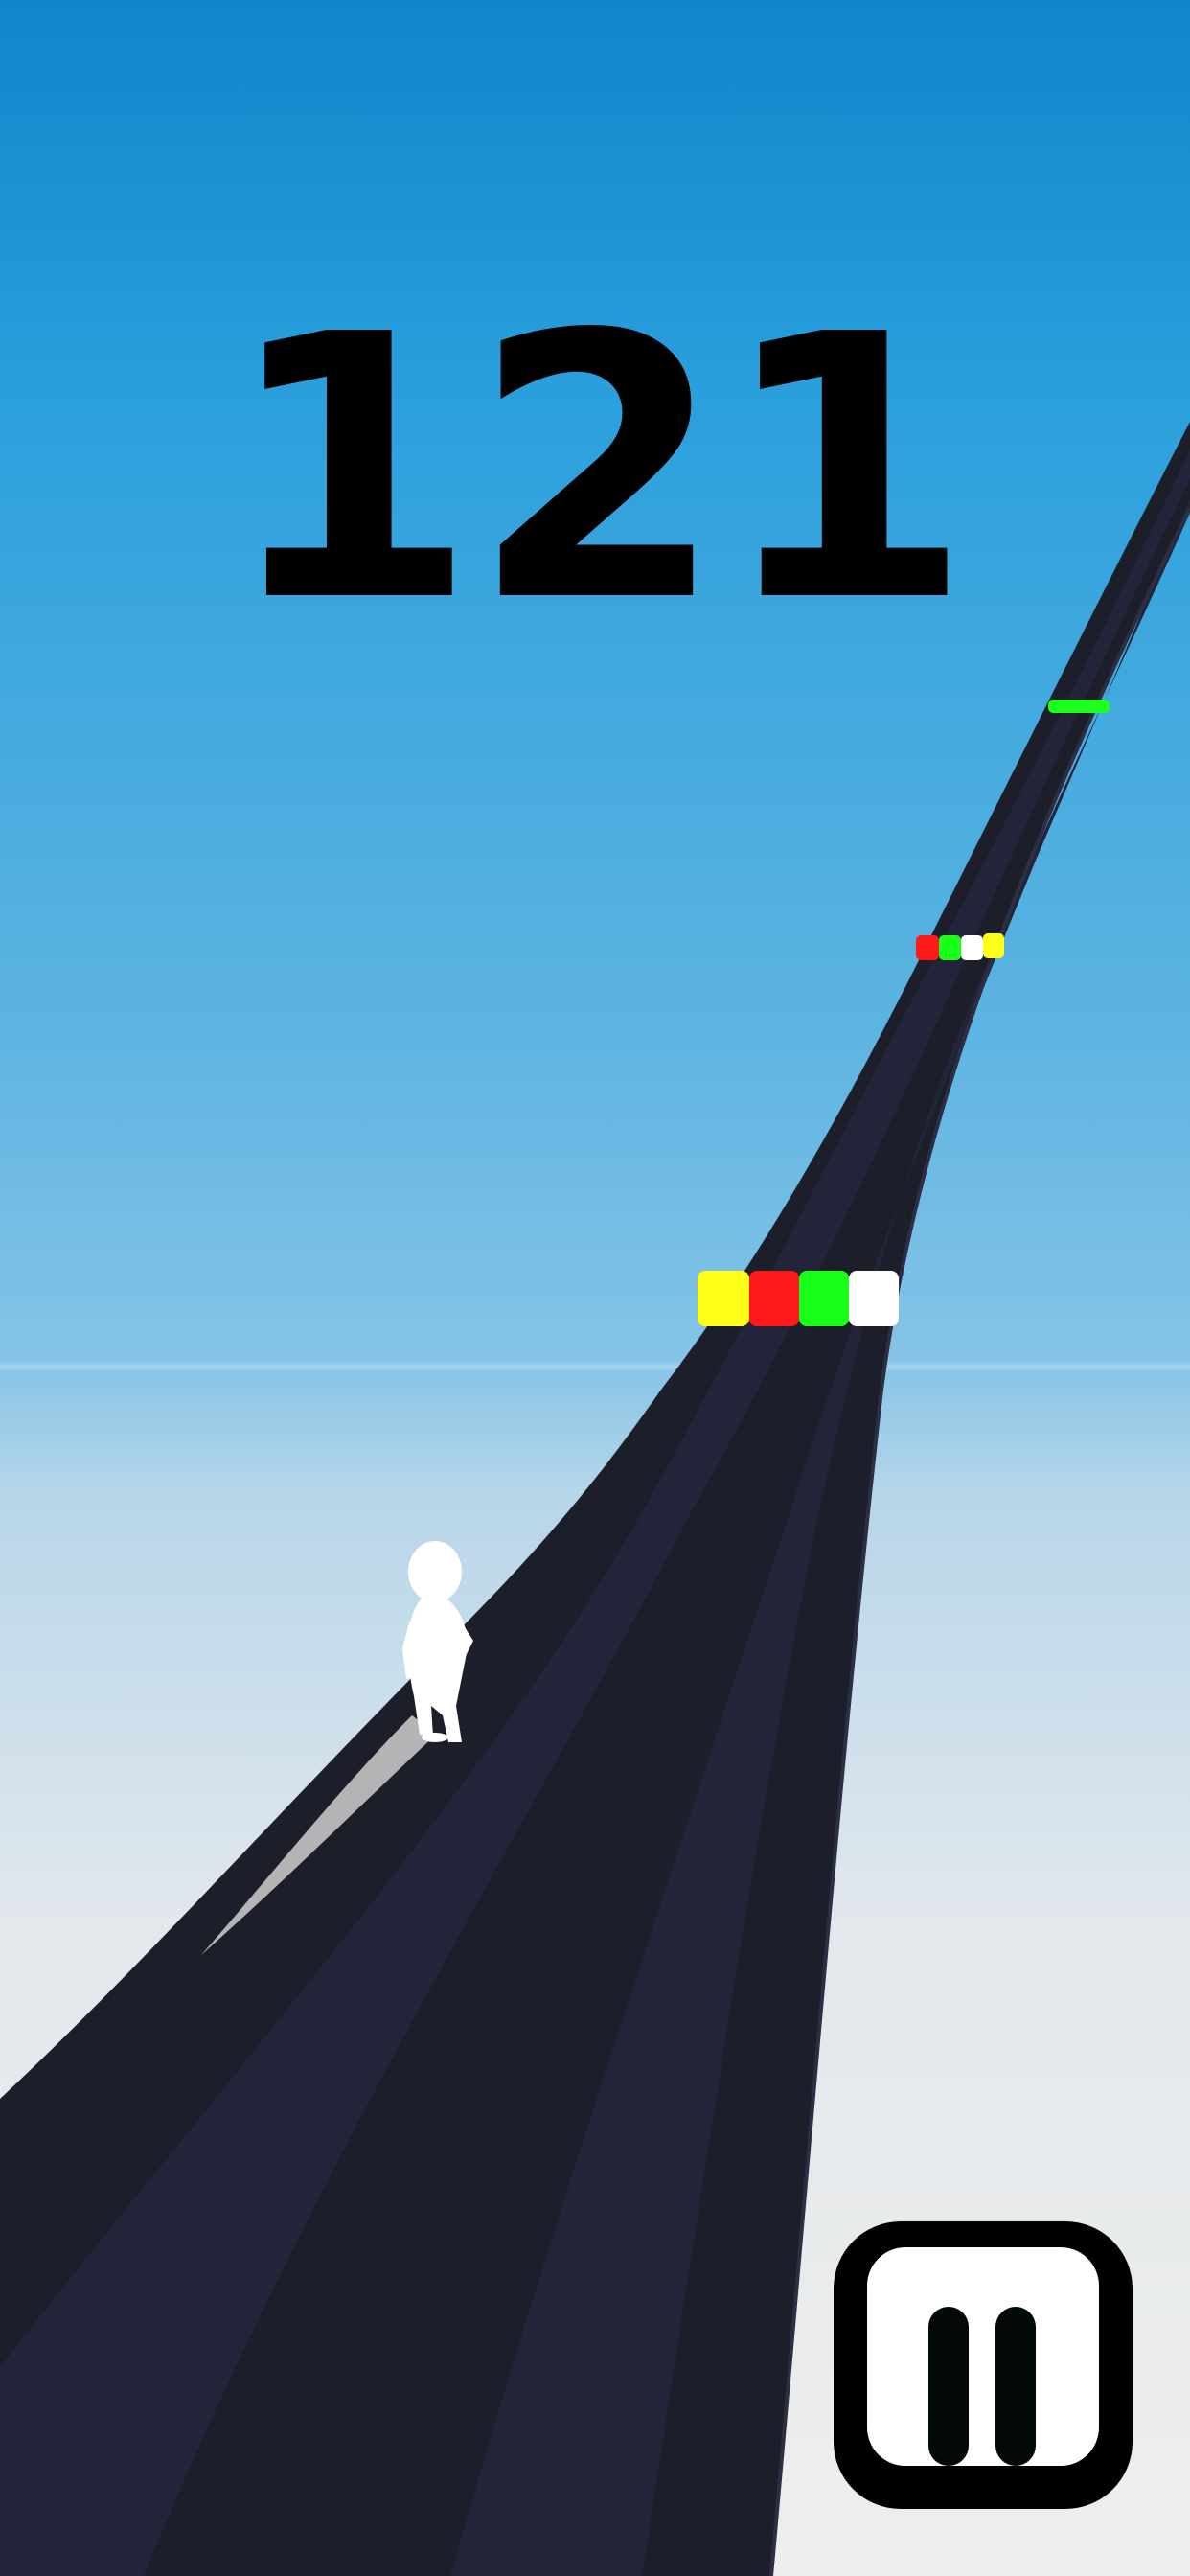 This screenshot has width=1190, height=2576. What do you see at coordinates (435, 1571) in the screenshot?
I see `runner-head` at bounding box center [435, 1571].